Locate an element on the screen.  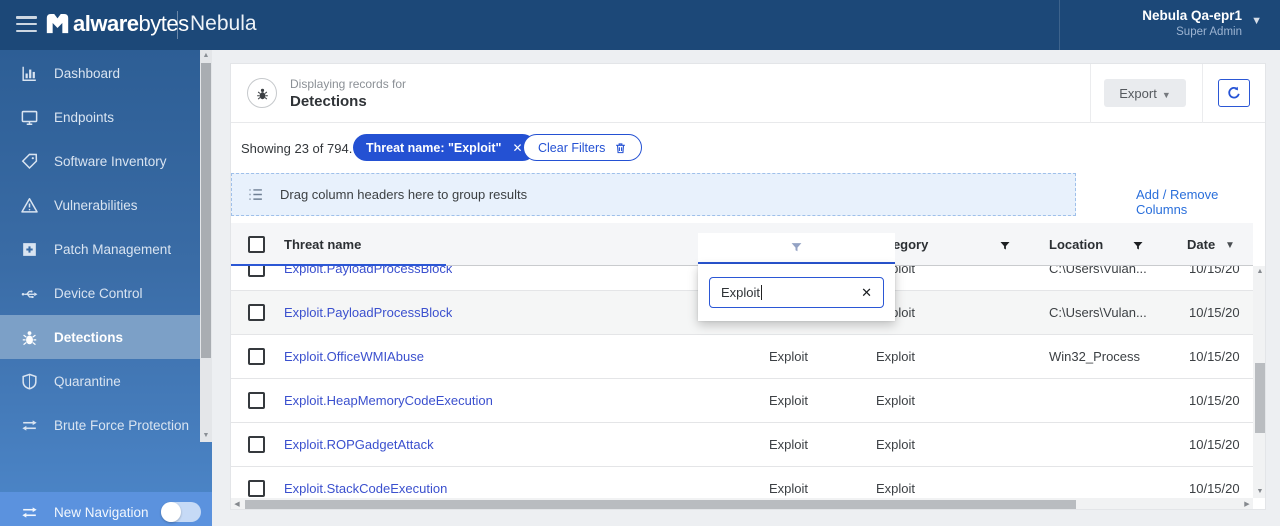
group-list-icon is located at coordinates (255, 194).